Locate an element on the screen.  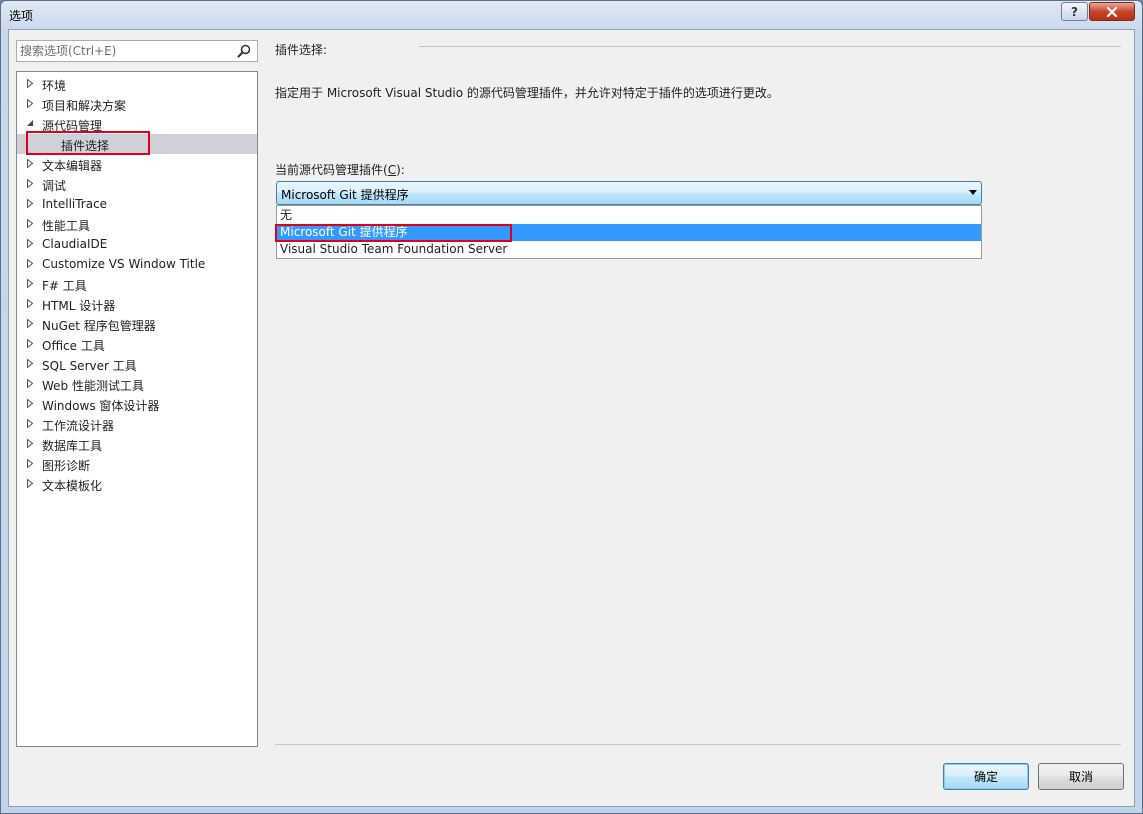
help-button: ? is located at coordinates (1074, 11).